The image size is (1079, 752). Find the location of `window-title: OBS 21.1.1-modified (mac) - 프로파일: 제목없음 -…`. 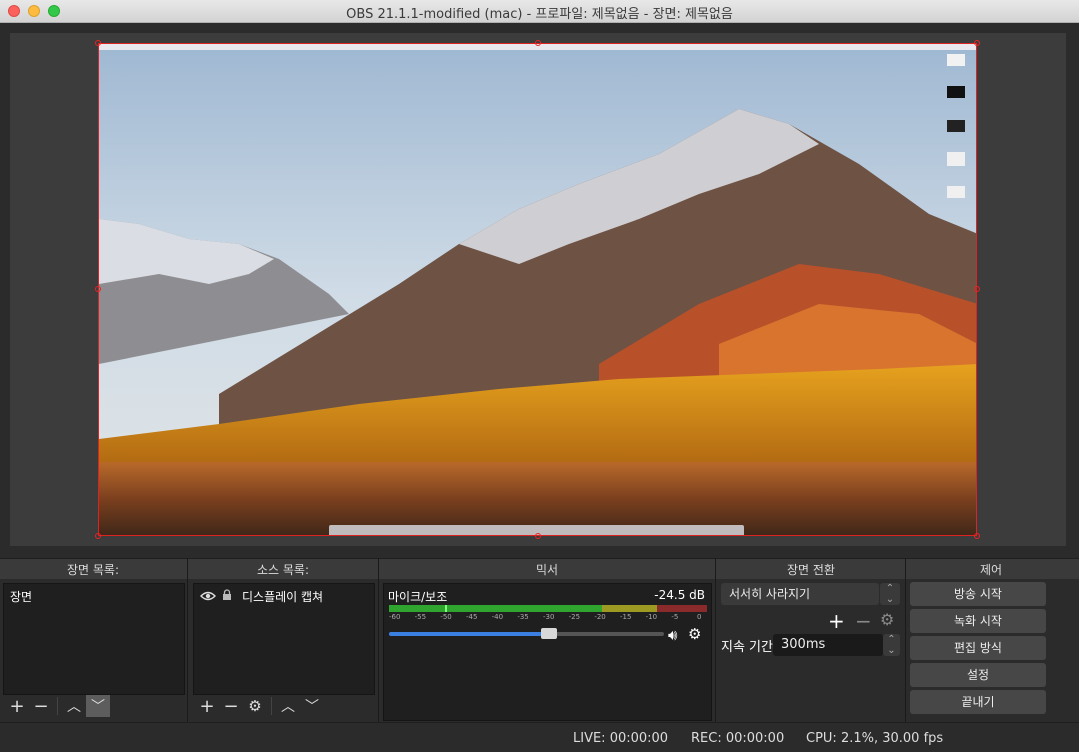

window-title: OBS 21.1.1-modified (mac) - 프로파일: 제목없음 -… is located at coordinates (539, 14).